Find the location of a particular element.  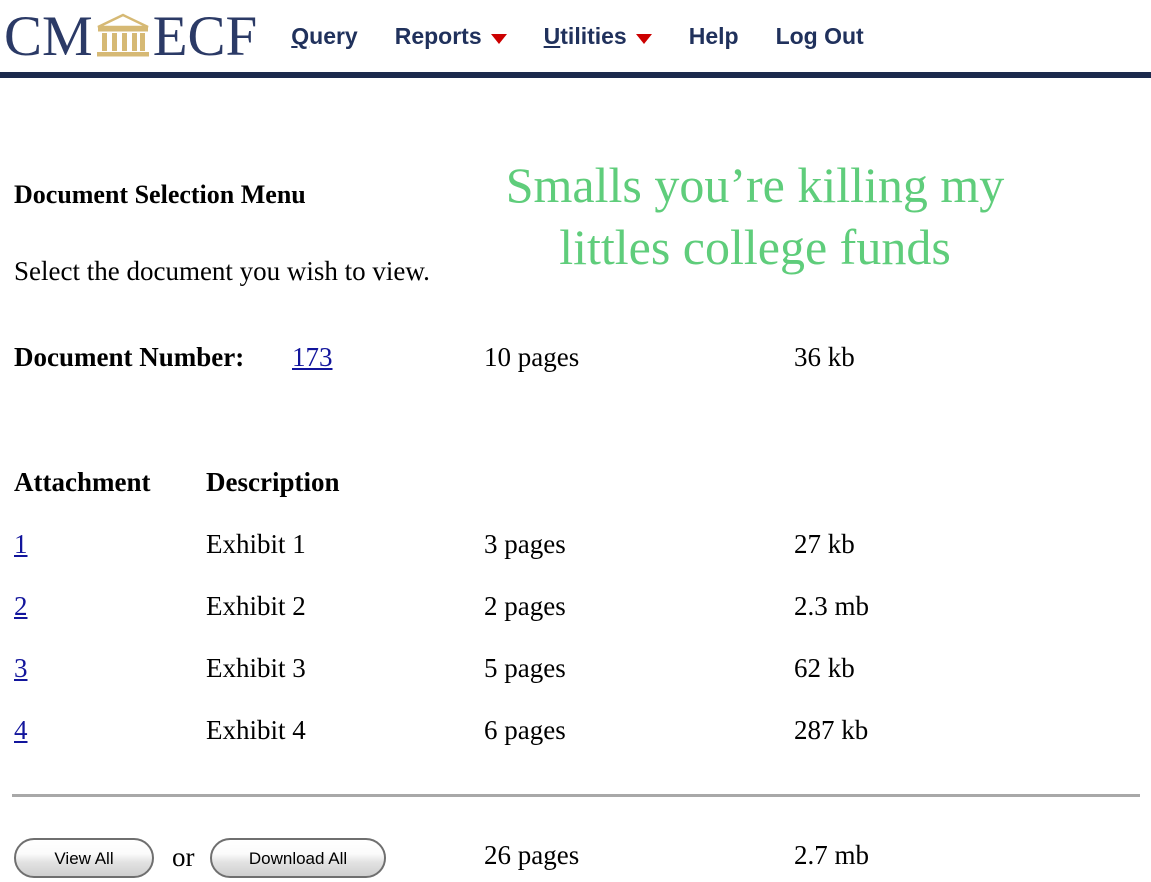

document-number-link: 173 is located at coordinates (312, 357).